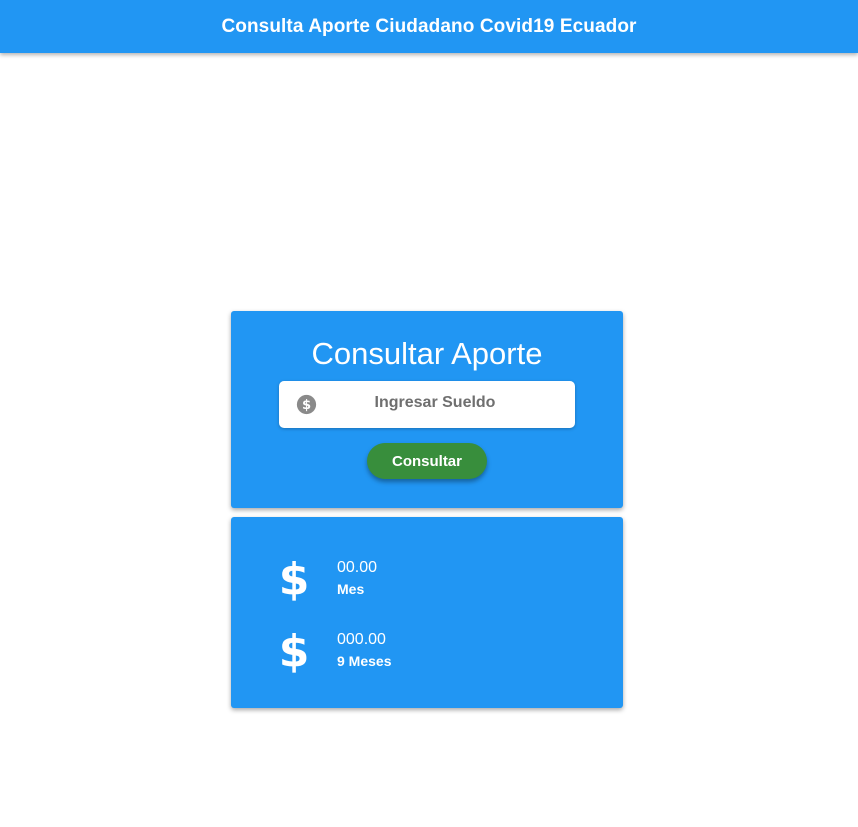 The height and width of the screenshot is (827, 858). I want to click on salary-input, so click(435, 404).